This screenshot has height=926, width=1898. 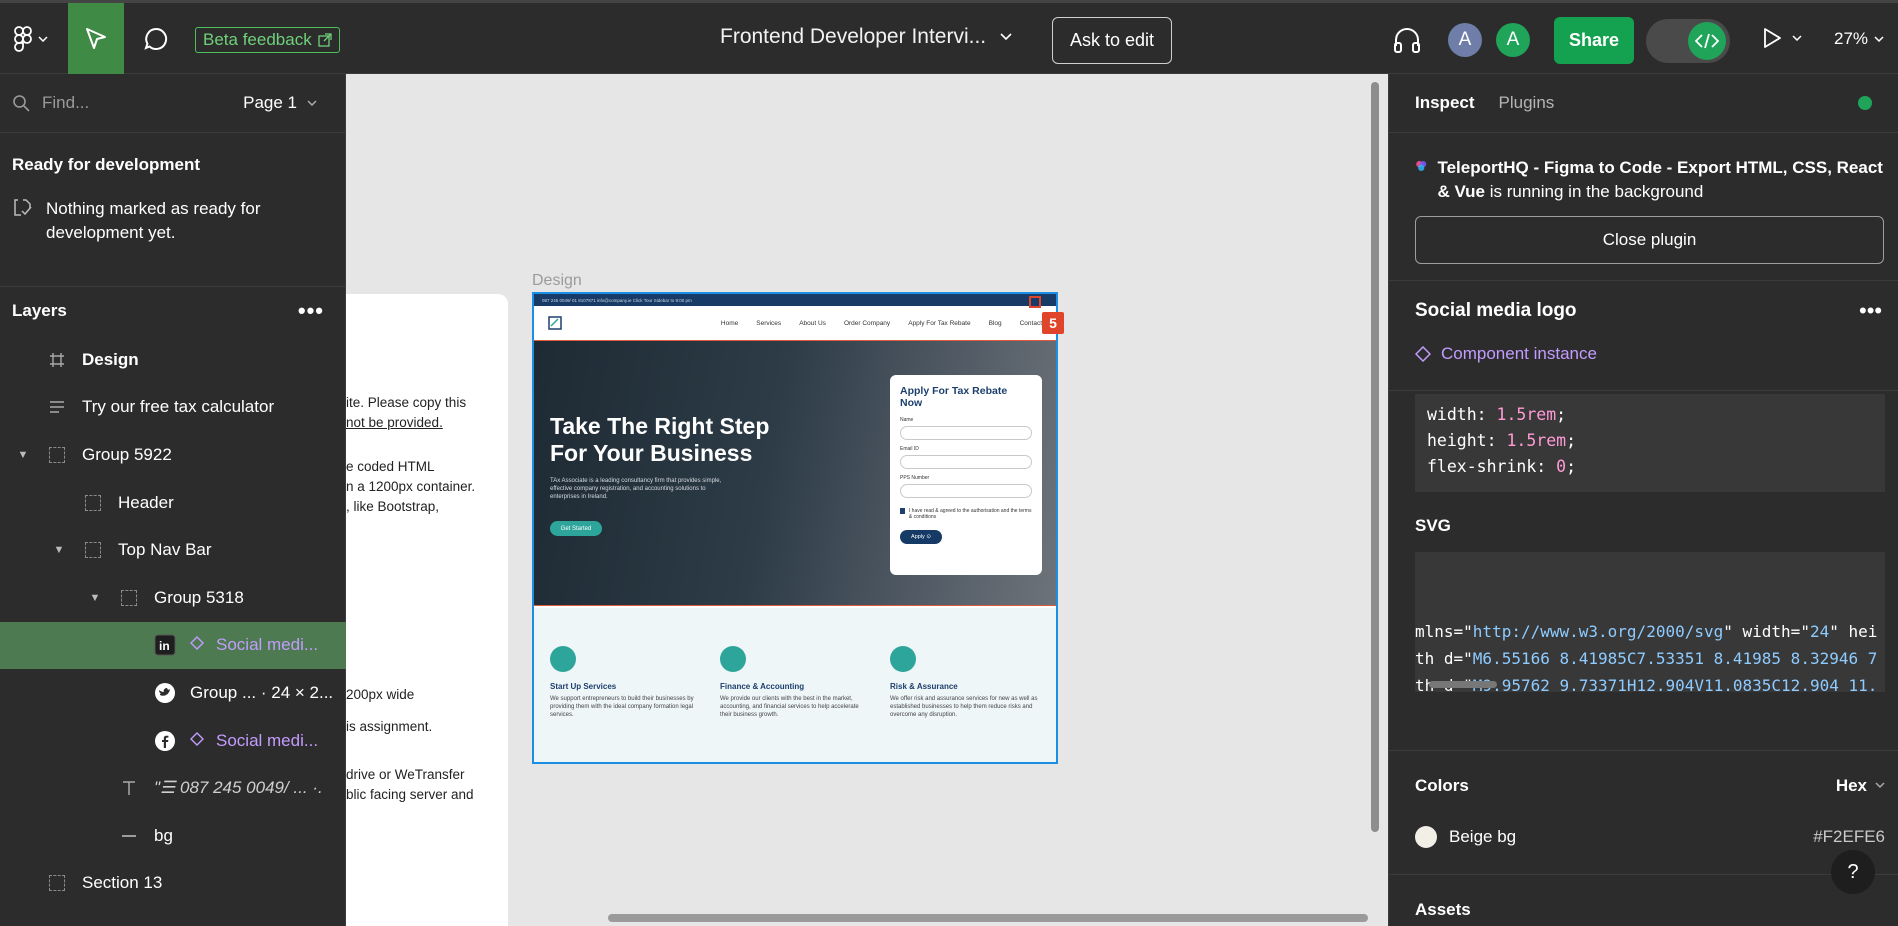 I want to click on dev-mode-toggle, so click(x=1688, y=41).